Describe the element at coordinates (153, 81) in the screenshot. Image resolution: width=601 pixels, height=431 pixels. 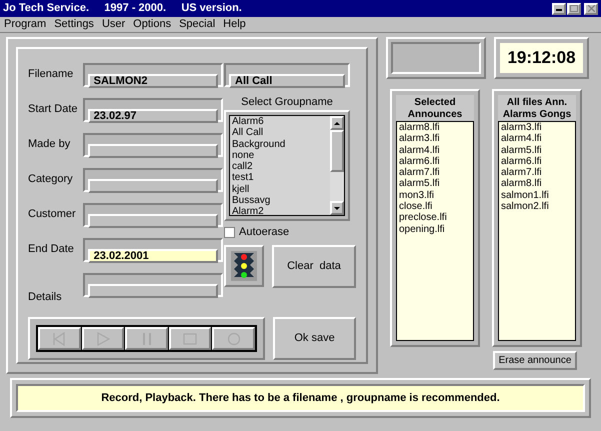
I see `text-field: SALMON2` at that location.